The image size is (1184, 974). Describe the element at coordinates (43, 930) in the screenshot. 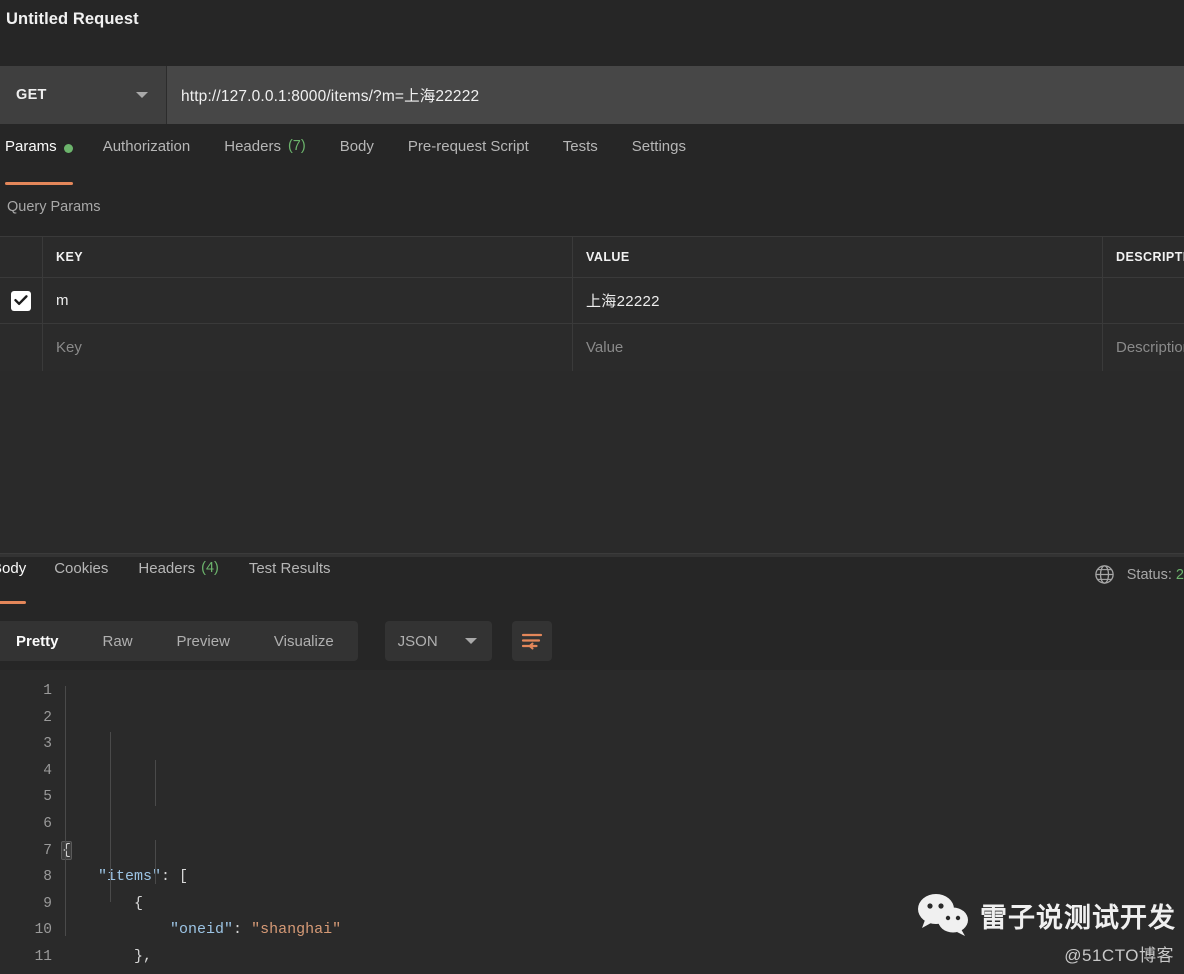

I see `line-number: 10` at that location.